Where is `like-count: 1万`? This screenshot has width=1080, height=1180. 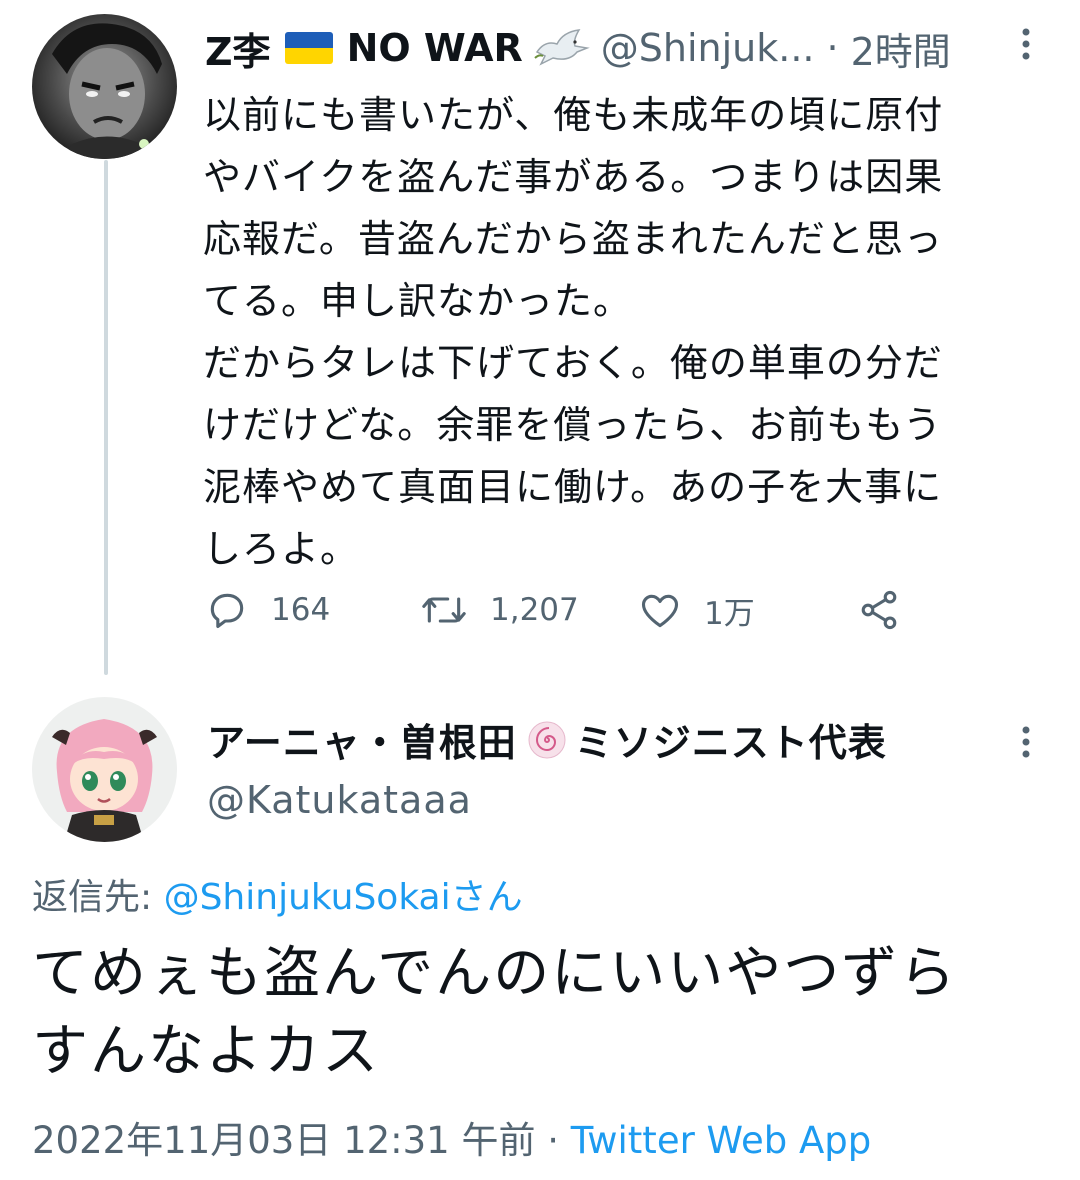
like-count: 1万 is located at coordinates (729, 614).